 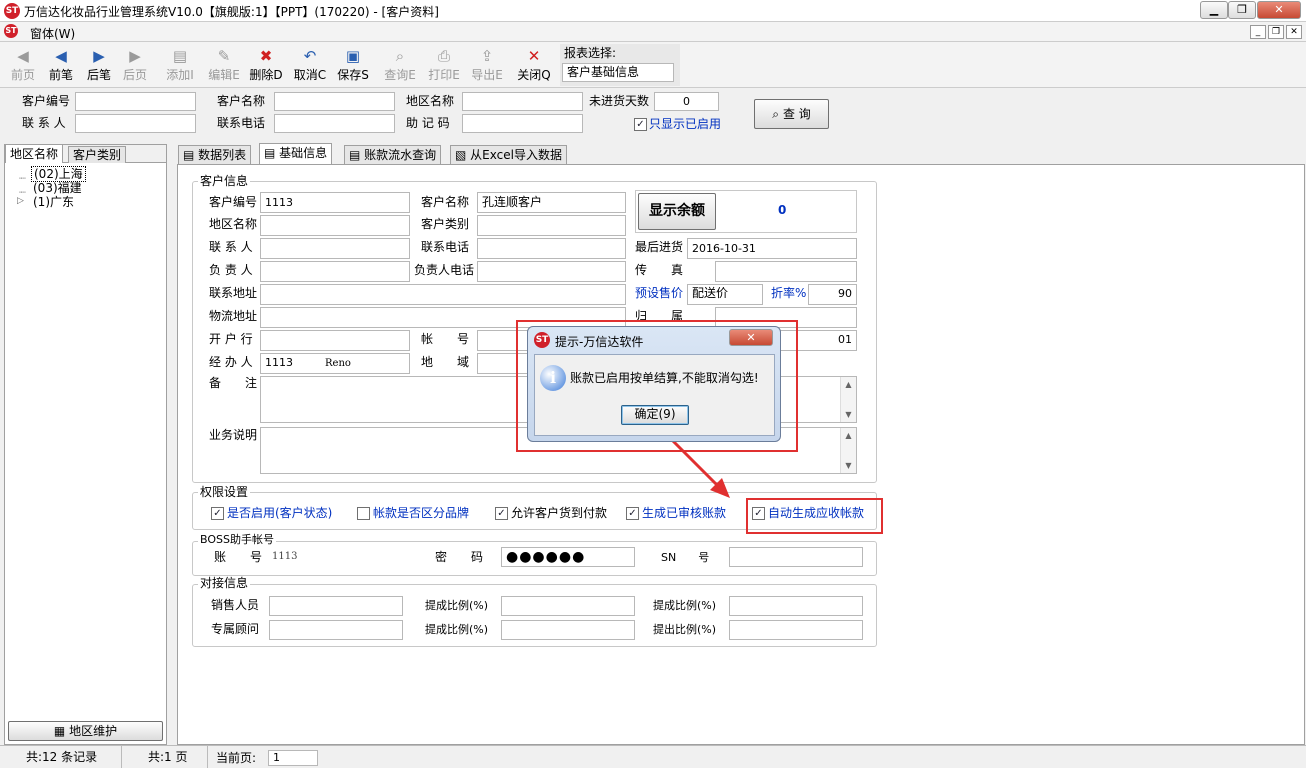 What do you see at coordinates (400, 155) in the screenshot?
I see `tab-account-flow-label: 账款流水查询` at bounding box center [400, 155].